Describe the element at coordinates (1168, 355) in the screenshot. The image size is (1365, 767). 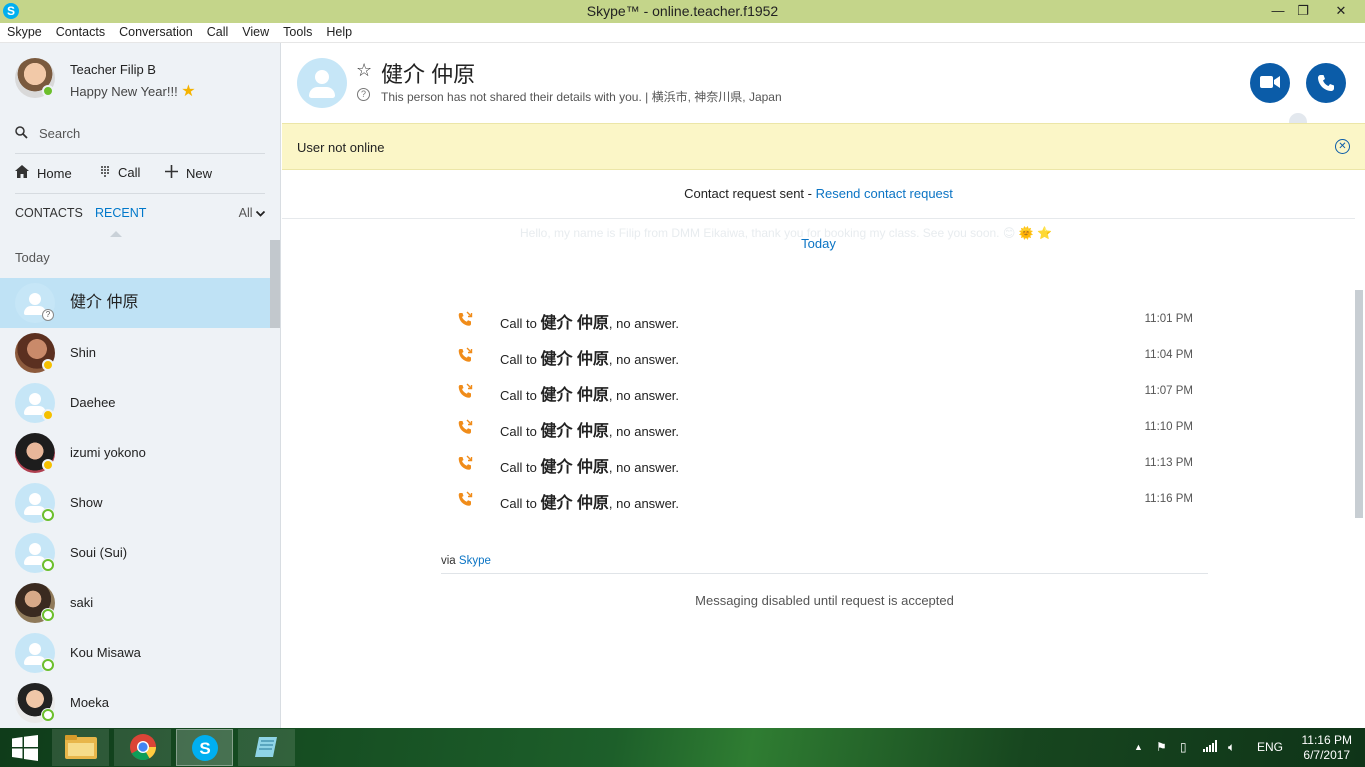
I see `timestamp: 11:04 PM` at that location.